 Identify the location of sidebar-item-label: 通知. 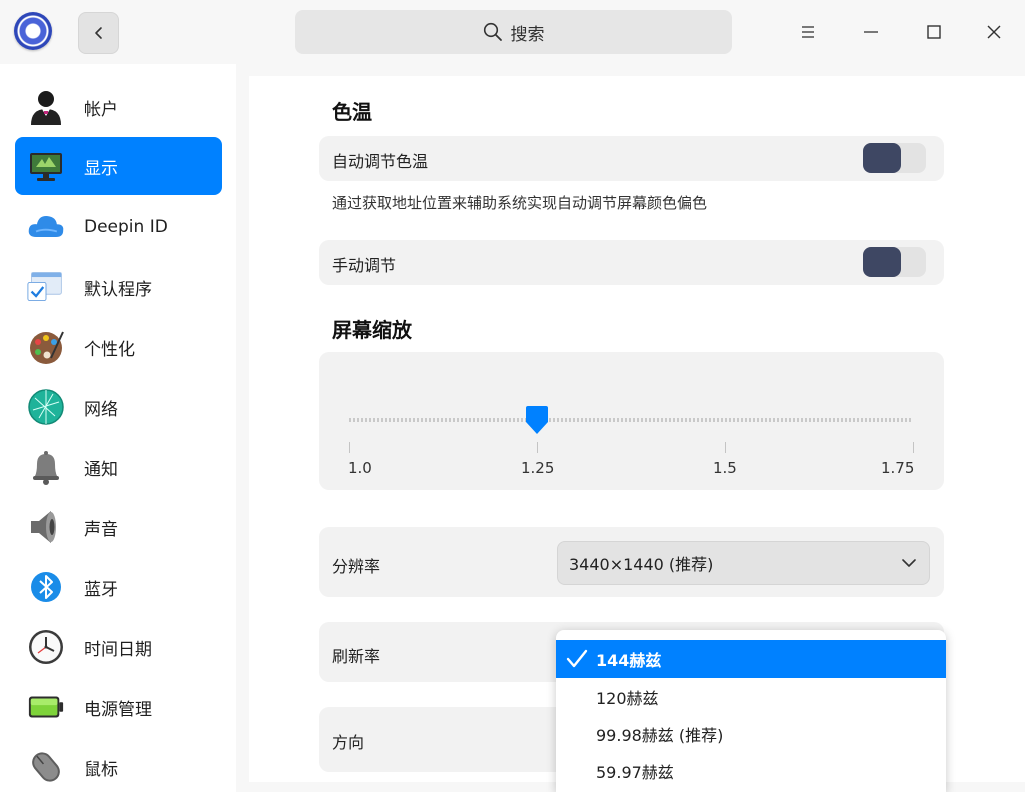
(101, 469).